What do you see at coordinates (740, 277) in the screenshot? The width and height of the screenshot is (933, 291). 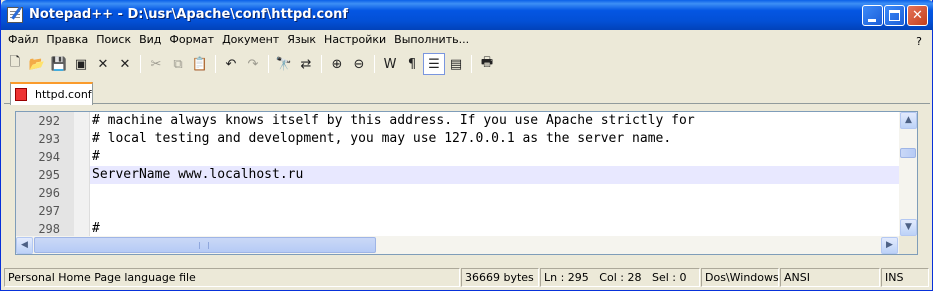 I see `status-eol: Dos\Windows` at bounding box center [740, 277].